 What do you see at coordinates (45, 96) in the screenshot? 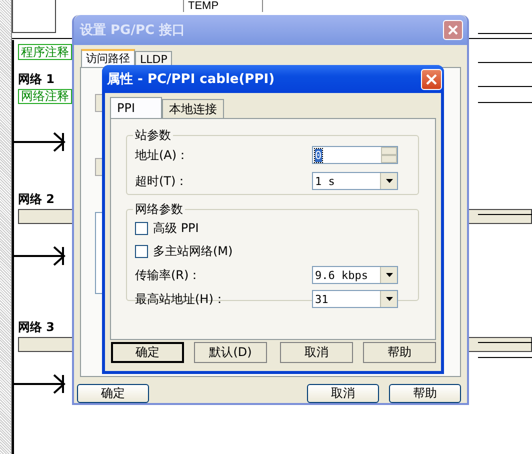
I see `network-comment: 网络注释` at bounding box center [45, 96].